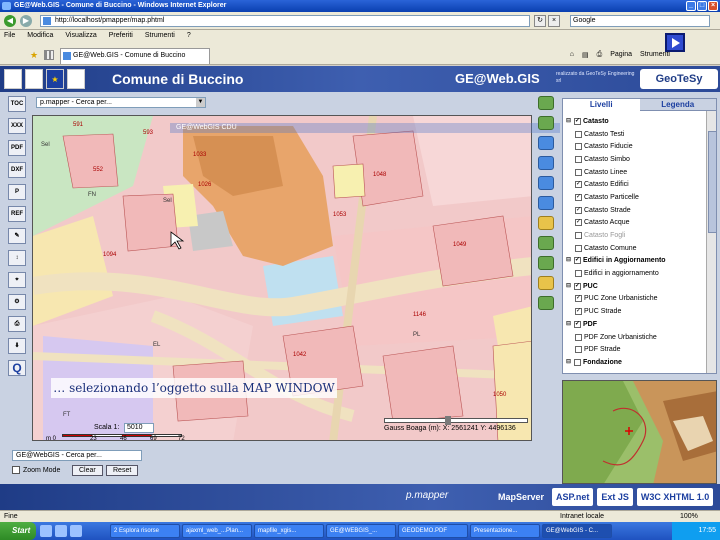 This screenshot has height=540, width=720. Describe the element at coordinates (145, 531) in the screenshot. I see `taskbar-item: 2 Esplora risorse` at that location.